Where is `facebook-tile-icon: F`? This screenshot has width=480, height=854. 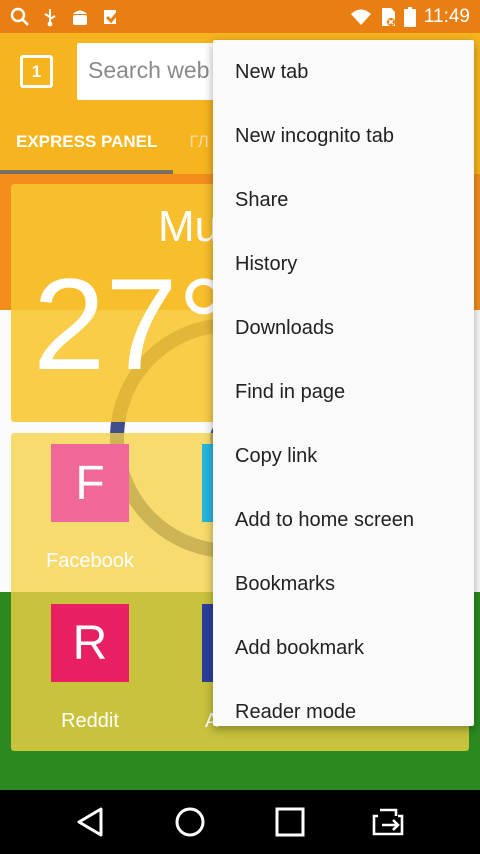
facebook-tile-icon: F is located at coordinates (90, 483).